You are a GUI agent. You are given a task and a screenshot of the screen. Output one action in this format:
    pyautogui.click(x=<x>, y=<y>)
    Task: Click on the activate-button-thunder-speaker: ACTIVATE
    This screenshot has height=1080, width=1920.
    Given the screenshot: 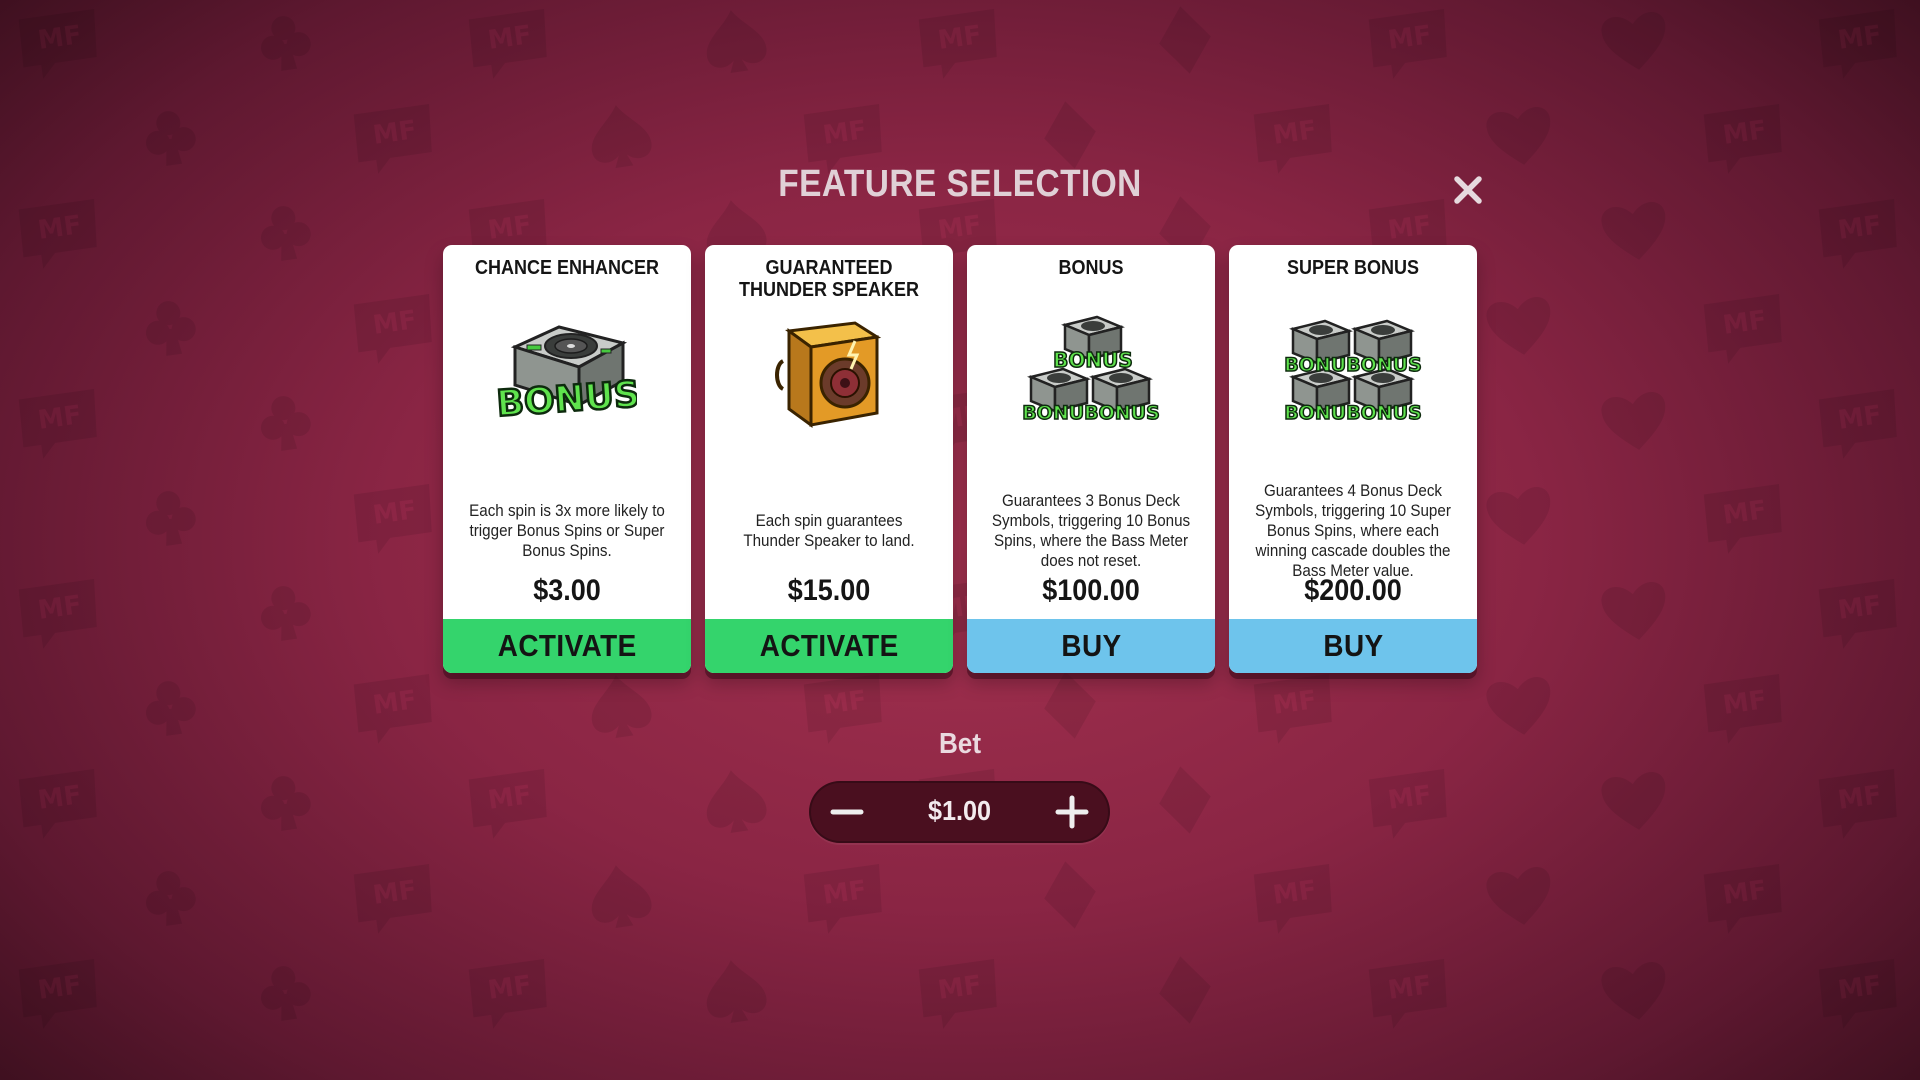 What is the action you would take?
    pyautogui.click(x=829, y=646)
    